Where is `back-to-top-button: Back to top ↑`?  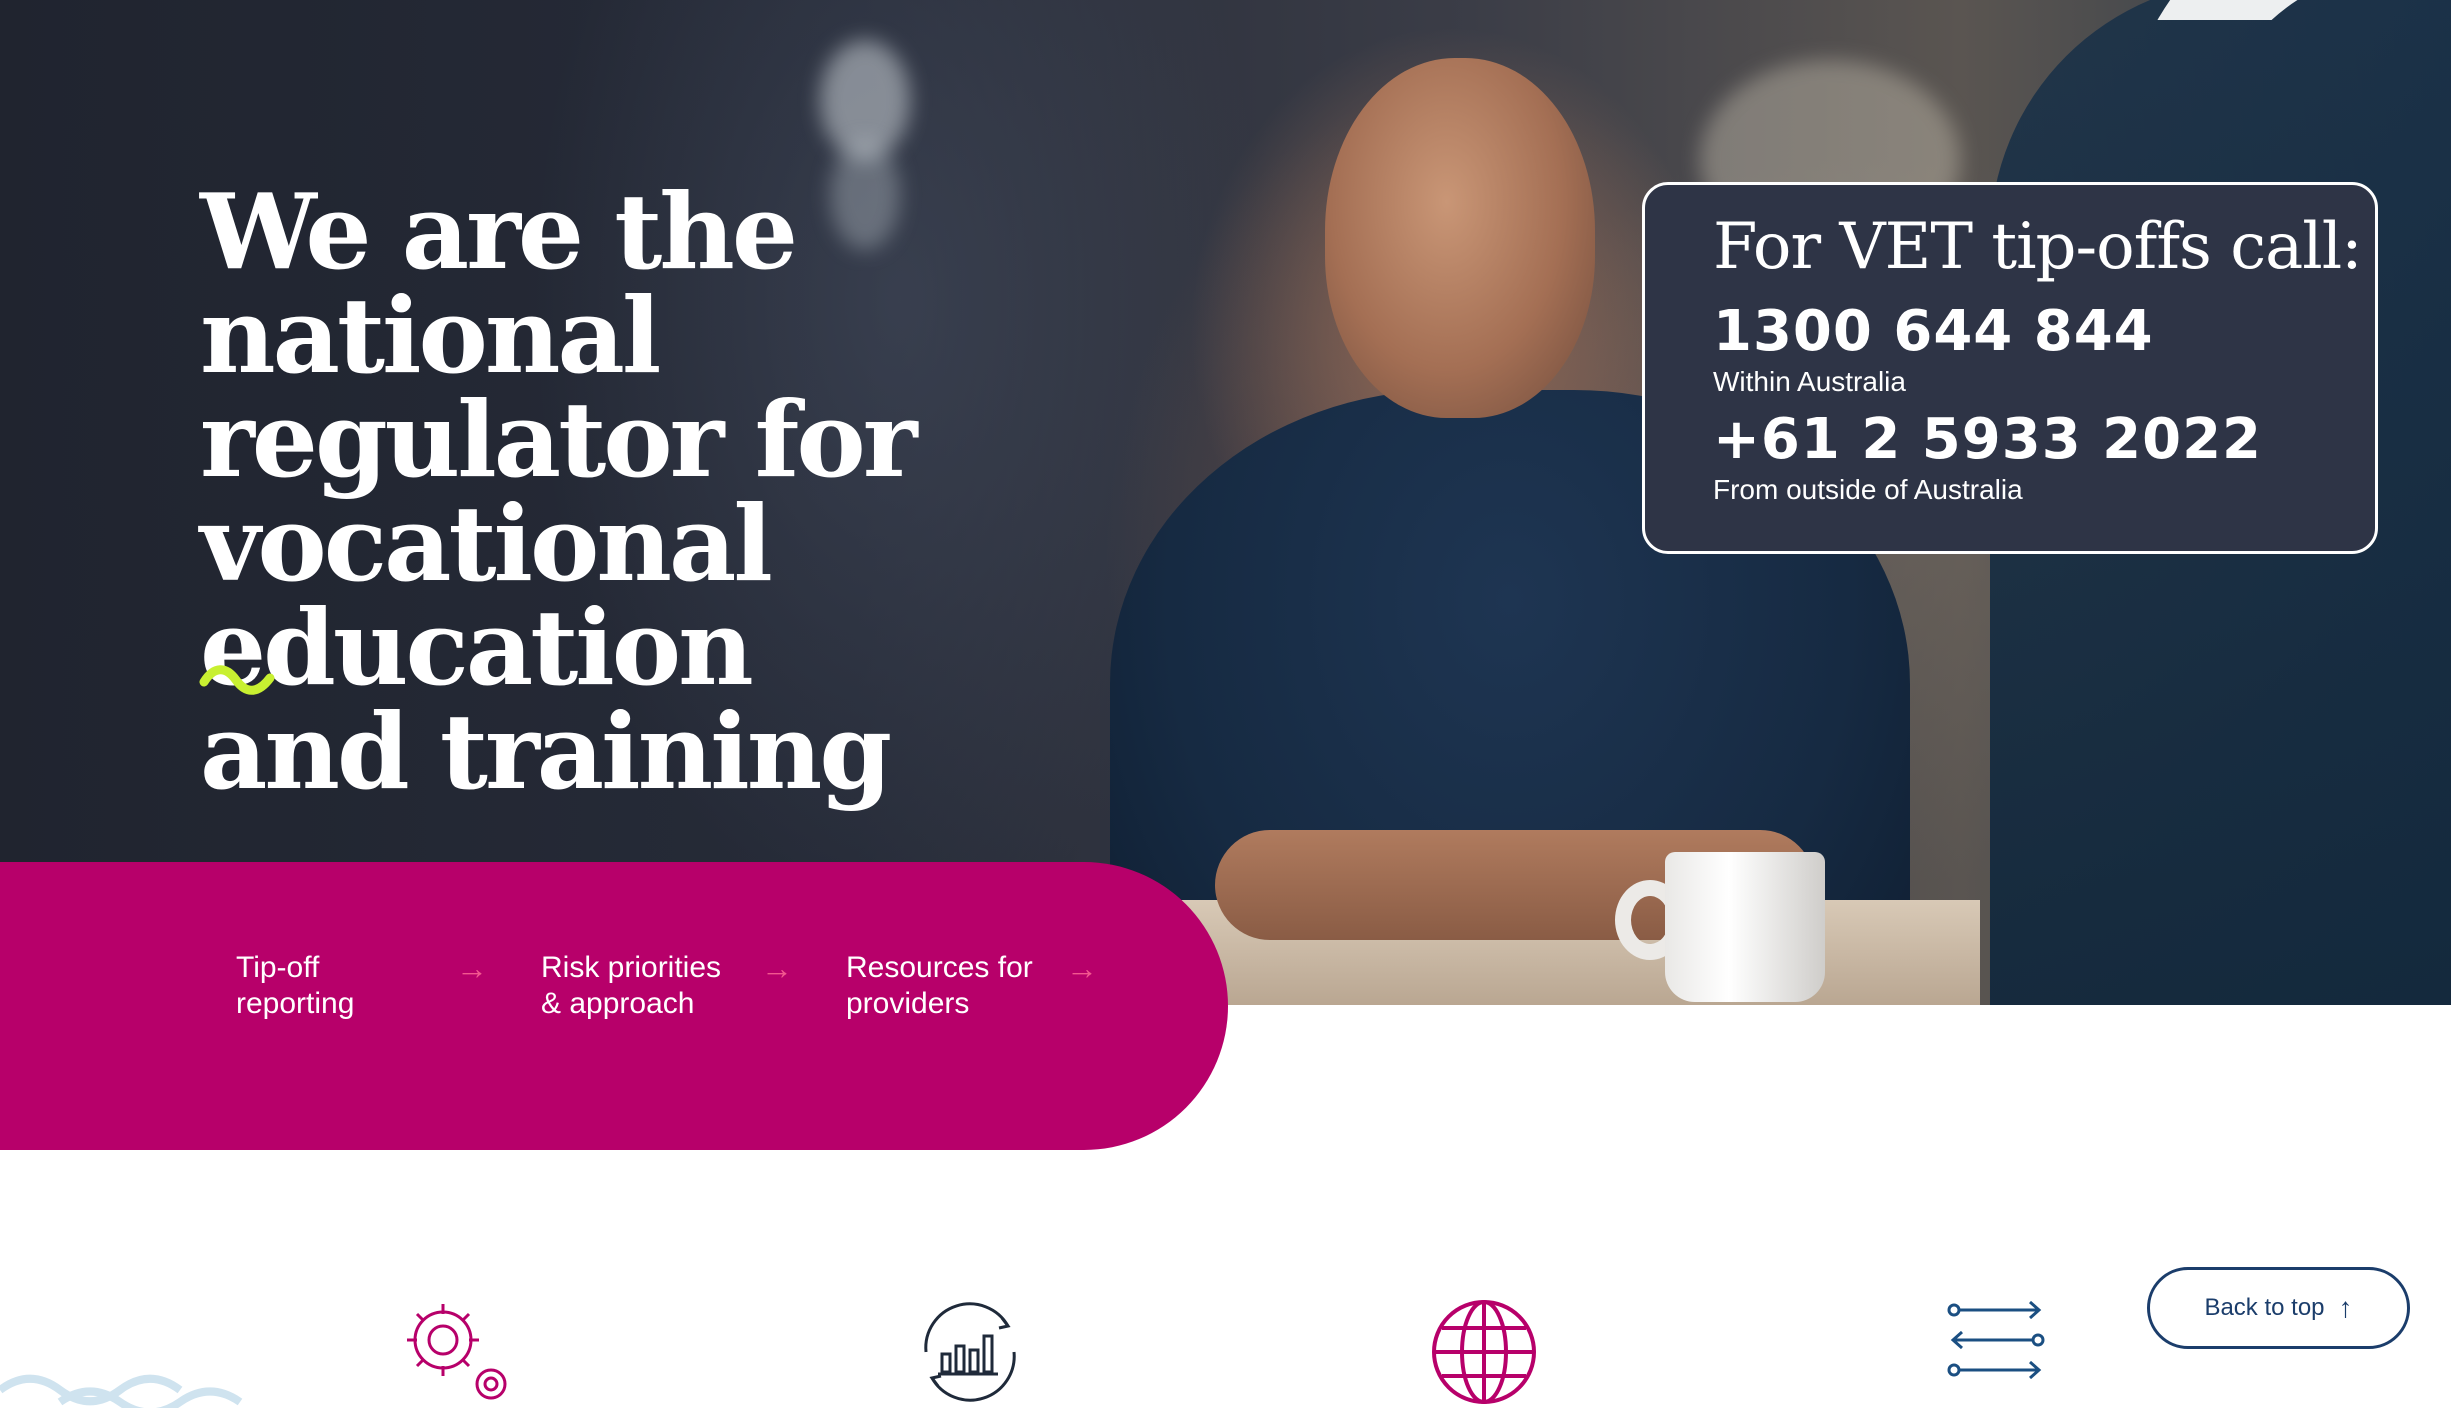
back-to-top-button: Back to top ↑ is located at coordinates (2278, 1308).